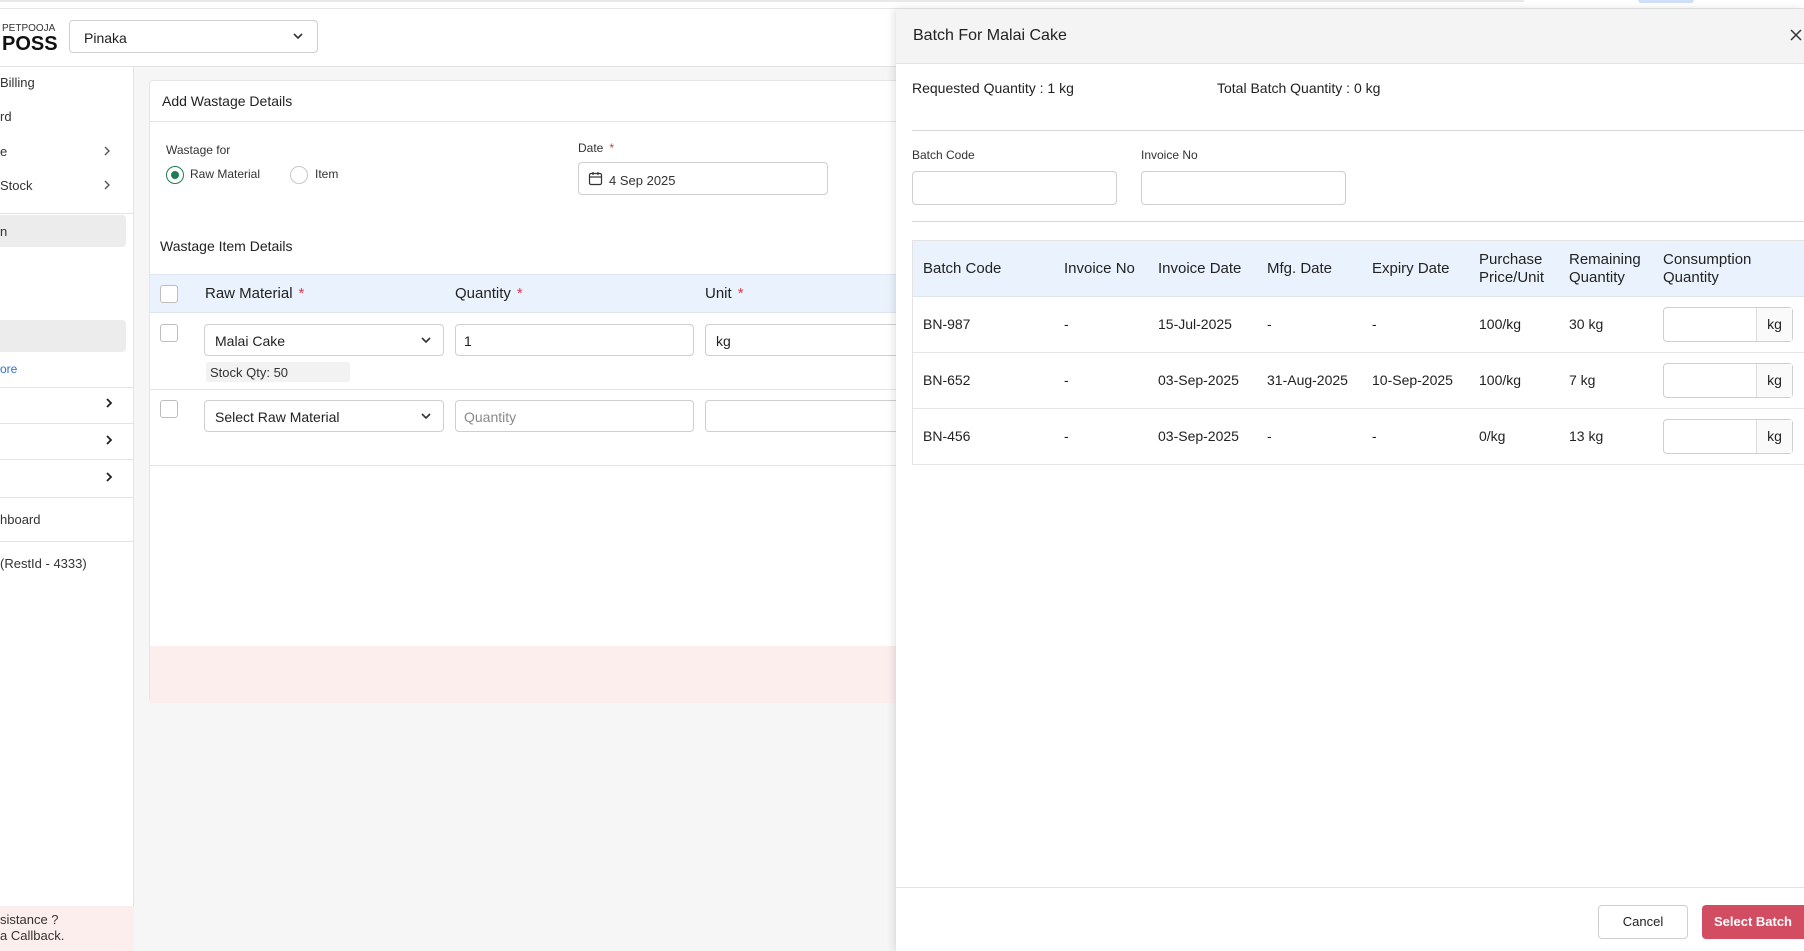 This screenshot has height=951, width=1804. I want to click on quantity-input: 1, so click(574, 340).